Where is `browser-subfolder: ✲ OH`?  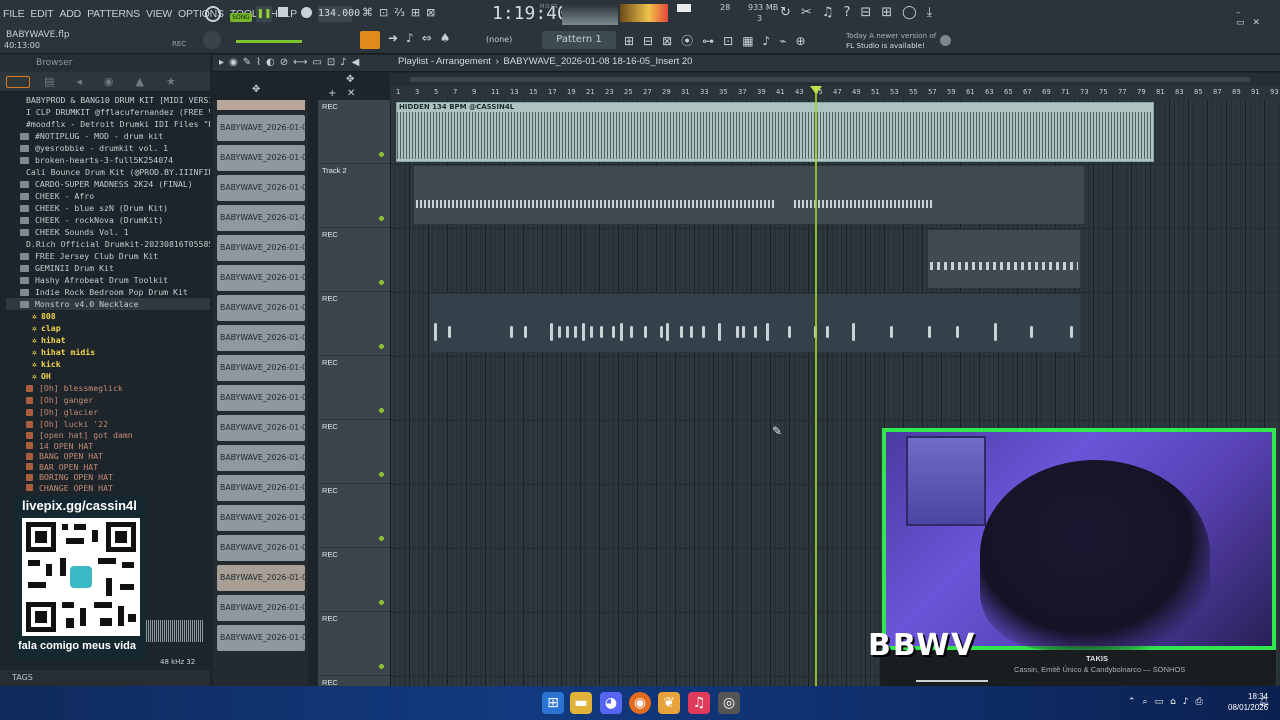 browser-subfolder: ✲ OH is located at coordinates (108, 376).